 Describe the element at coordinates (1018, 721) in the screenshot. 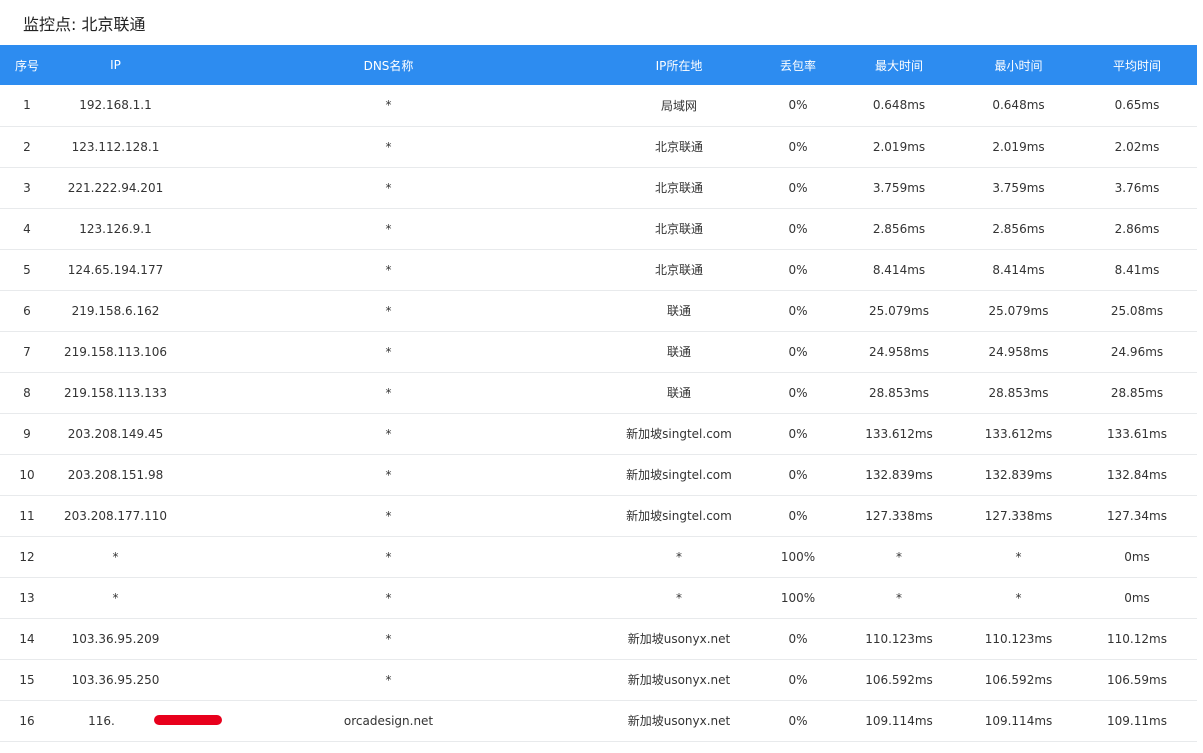

I see `cell-min: 109.114ms` at that location.